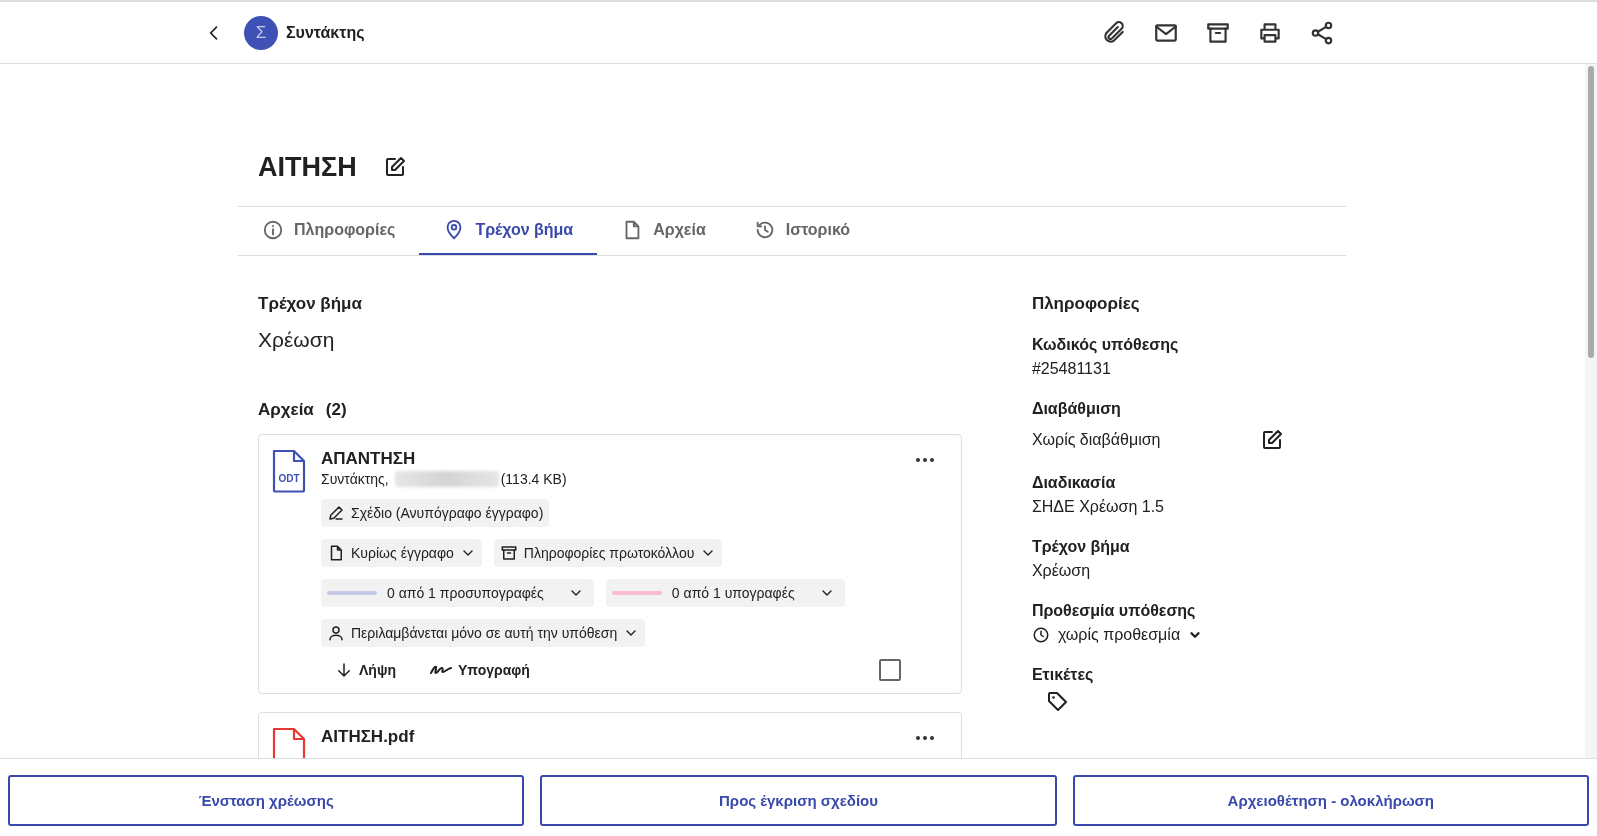  I want to click on current-step: Χρέωση, so click(610, 340).